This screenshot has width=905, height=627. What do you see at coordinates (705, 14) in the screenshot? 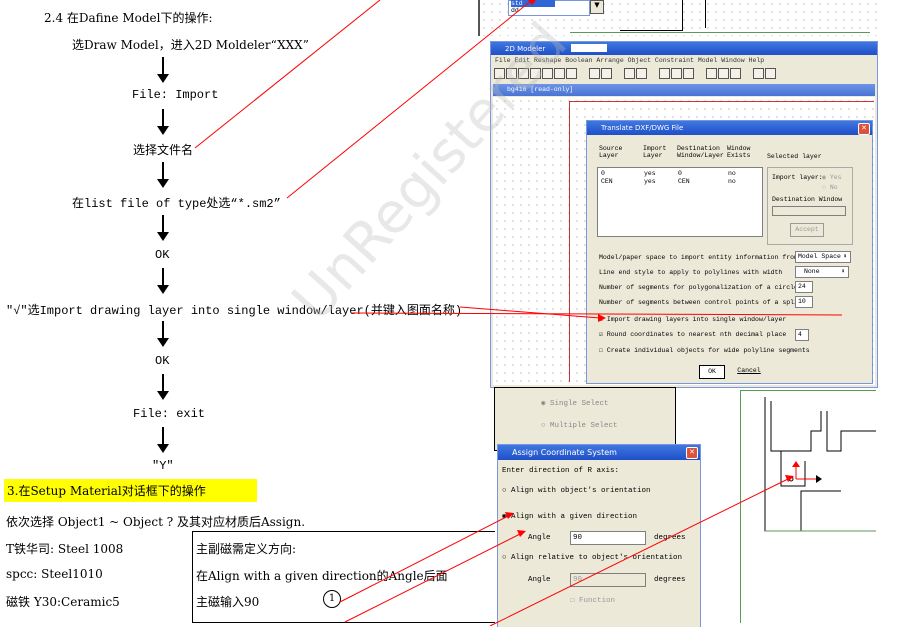
I see `drawing-line` at bounding box center [705, 14].